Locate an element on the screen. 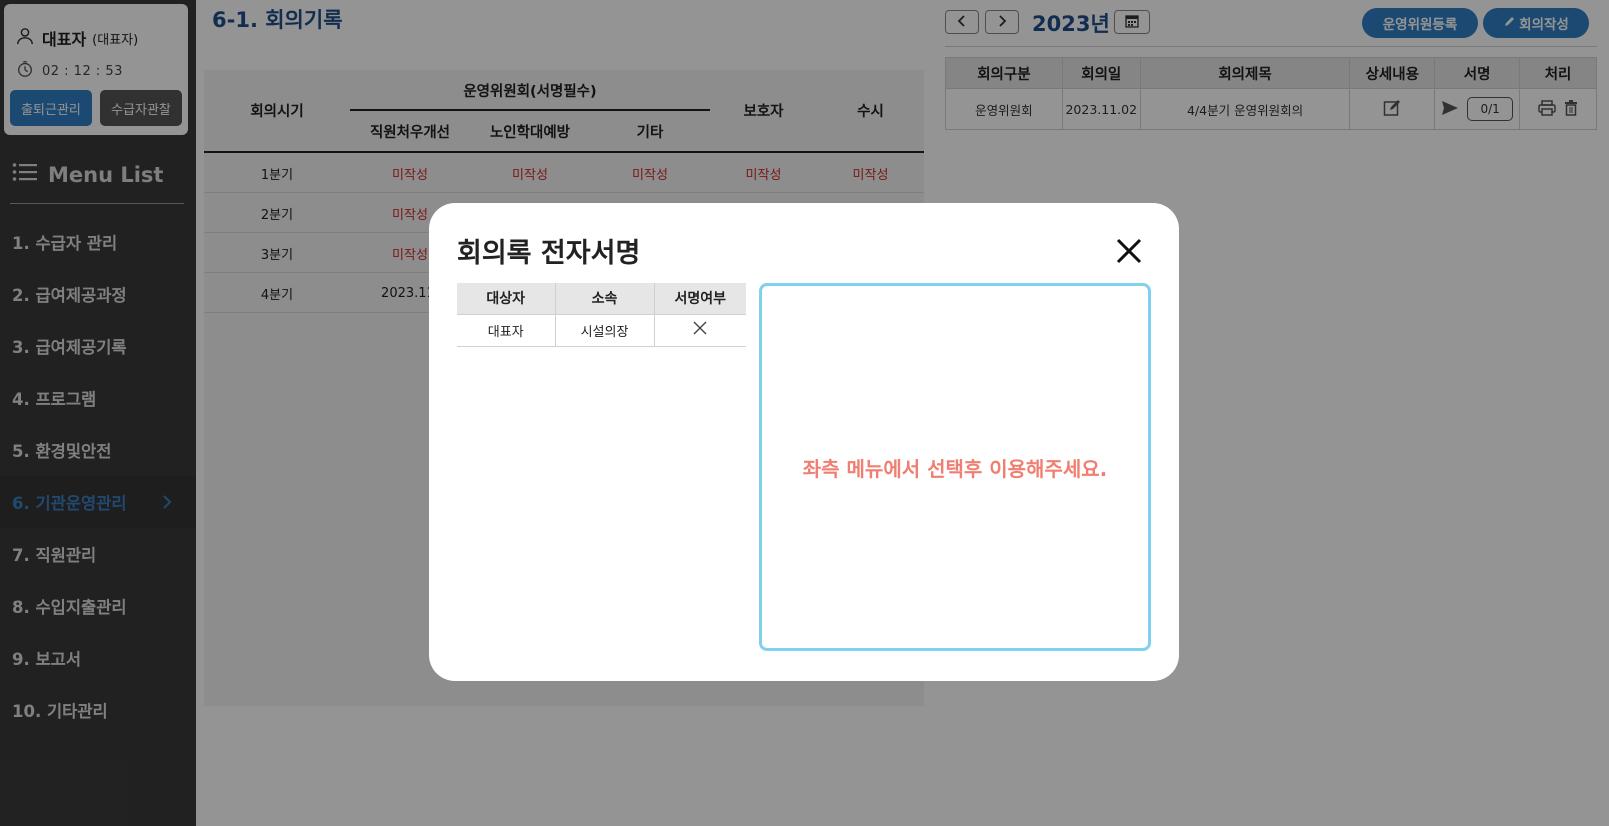  close-icon is located at coordinates (1129, 251).